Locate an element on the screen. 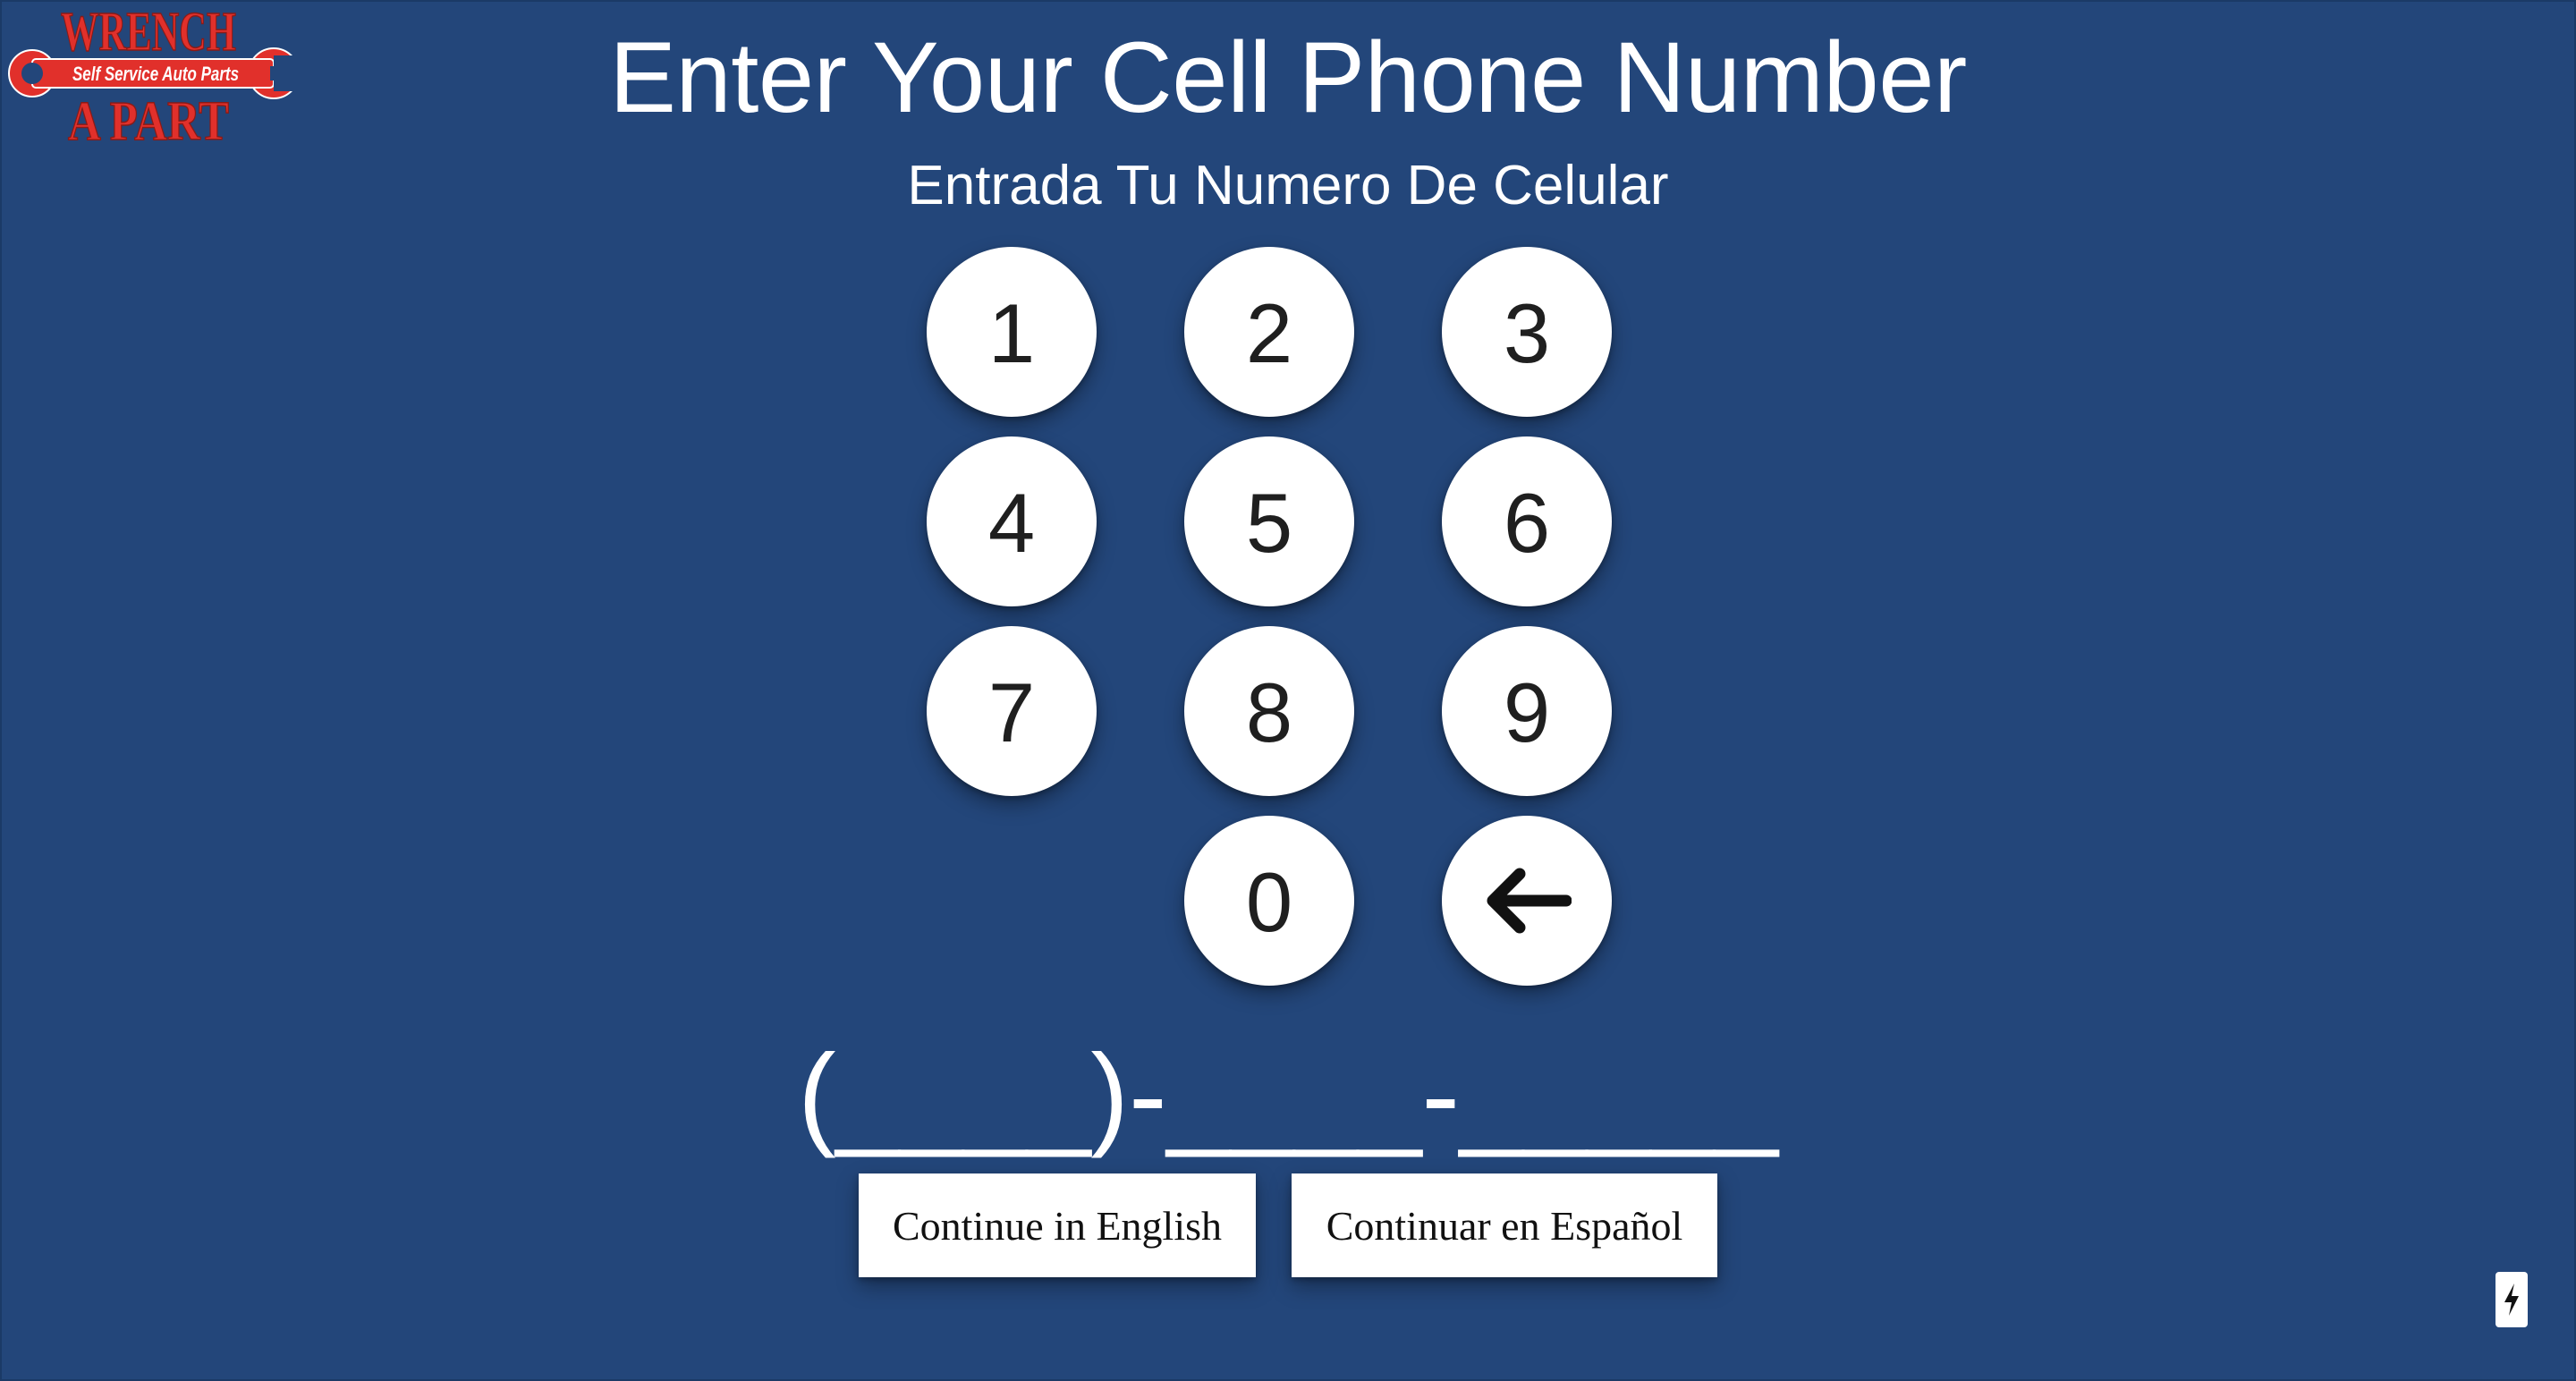 The width and height of the screenshot is (2576, 1381). key-2: 2 is located at coordinates (1269, 332).